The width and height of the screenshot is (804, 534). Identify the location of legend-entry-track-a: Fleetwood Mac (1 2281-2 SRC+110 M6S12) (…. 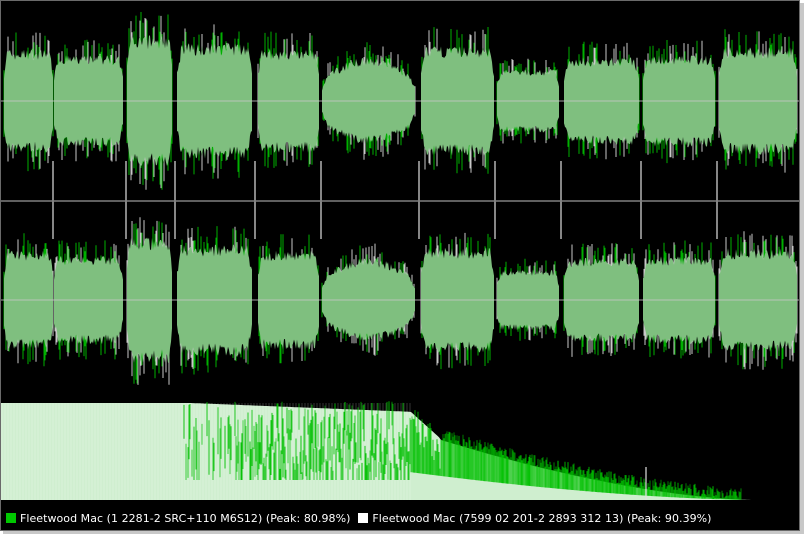
(178, 518).